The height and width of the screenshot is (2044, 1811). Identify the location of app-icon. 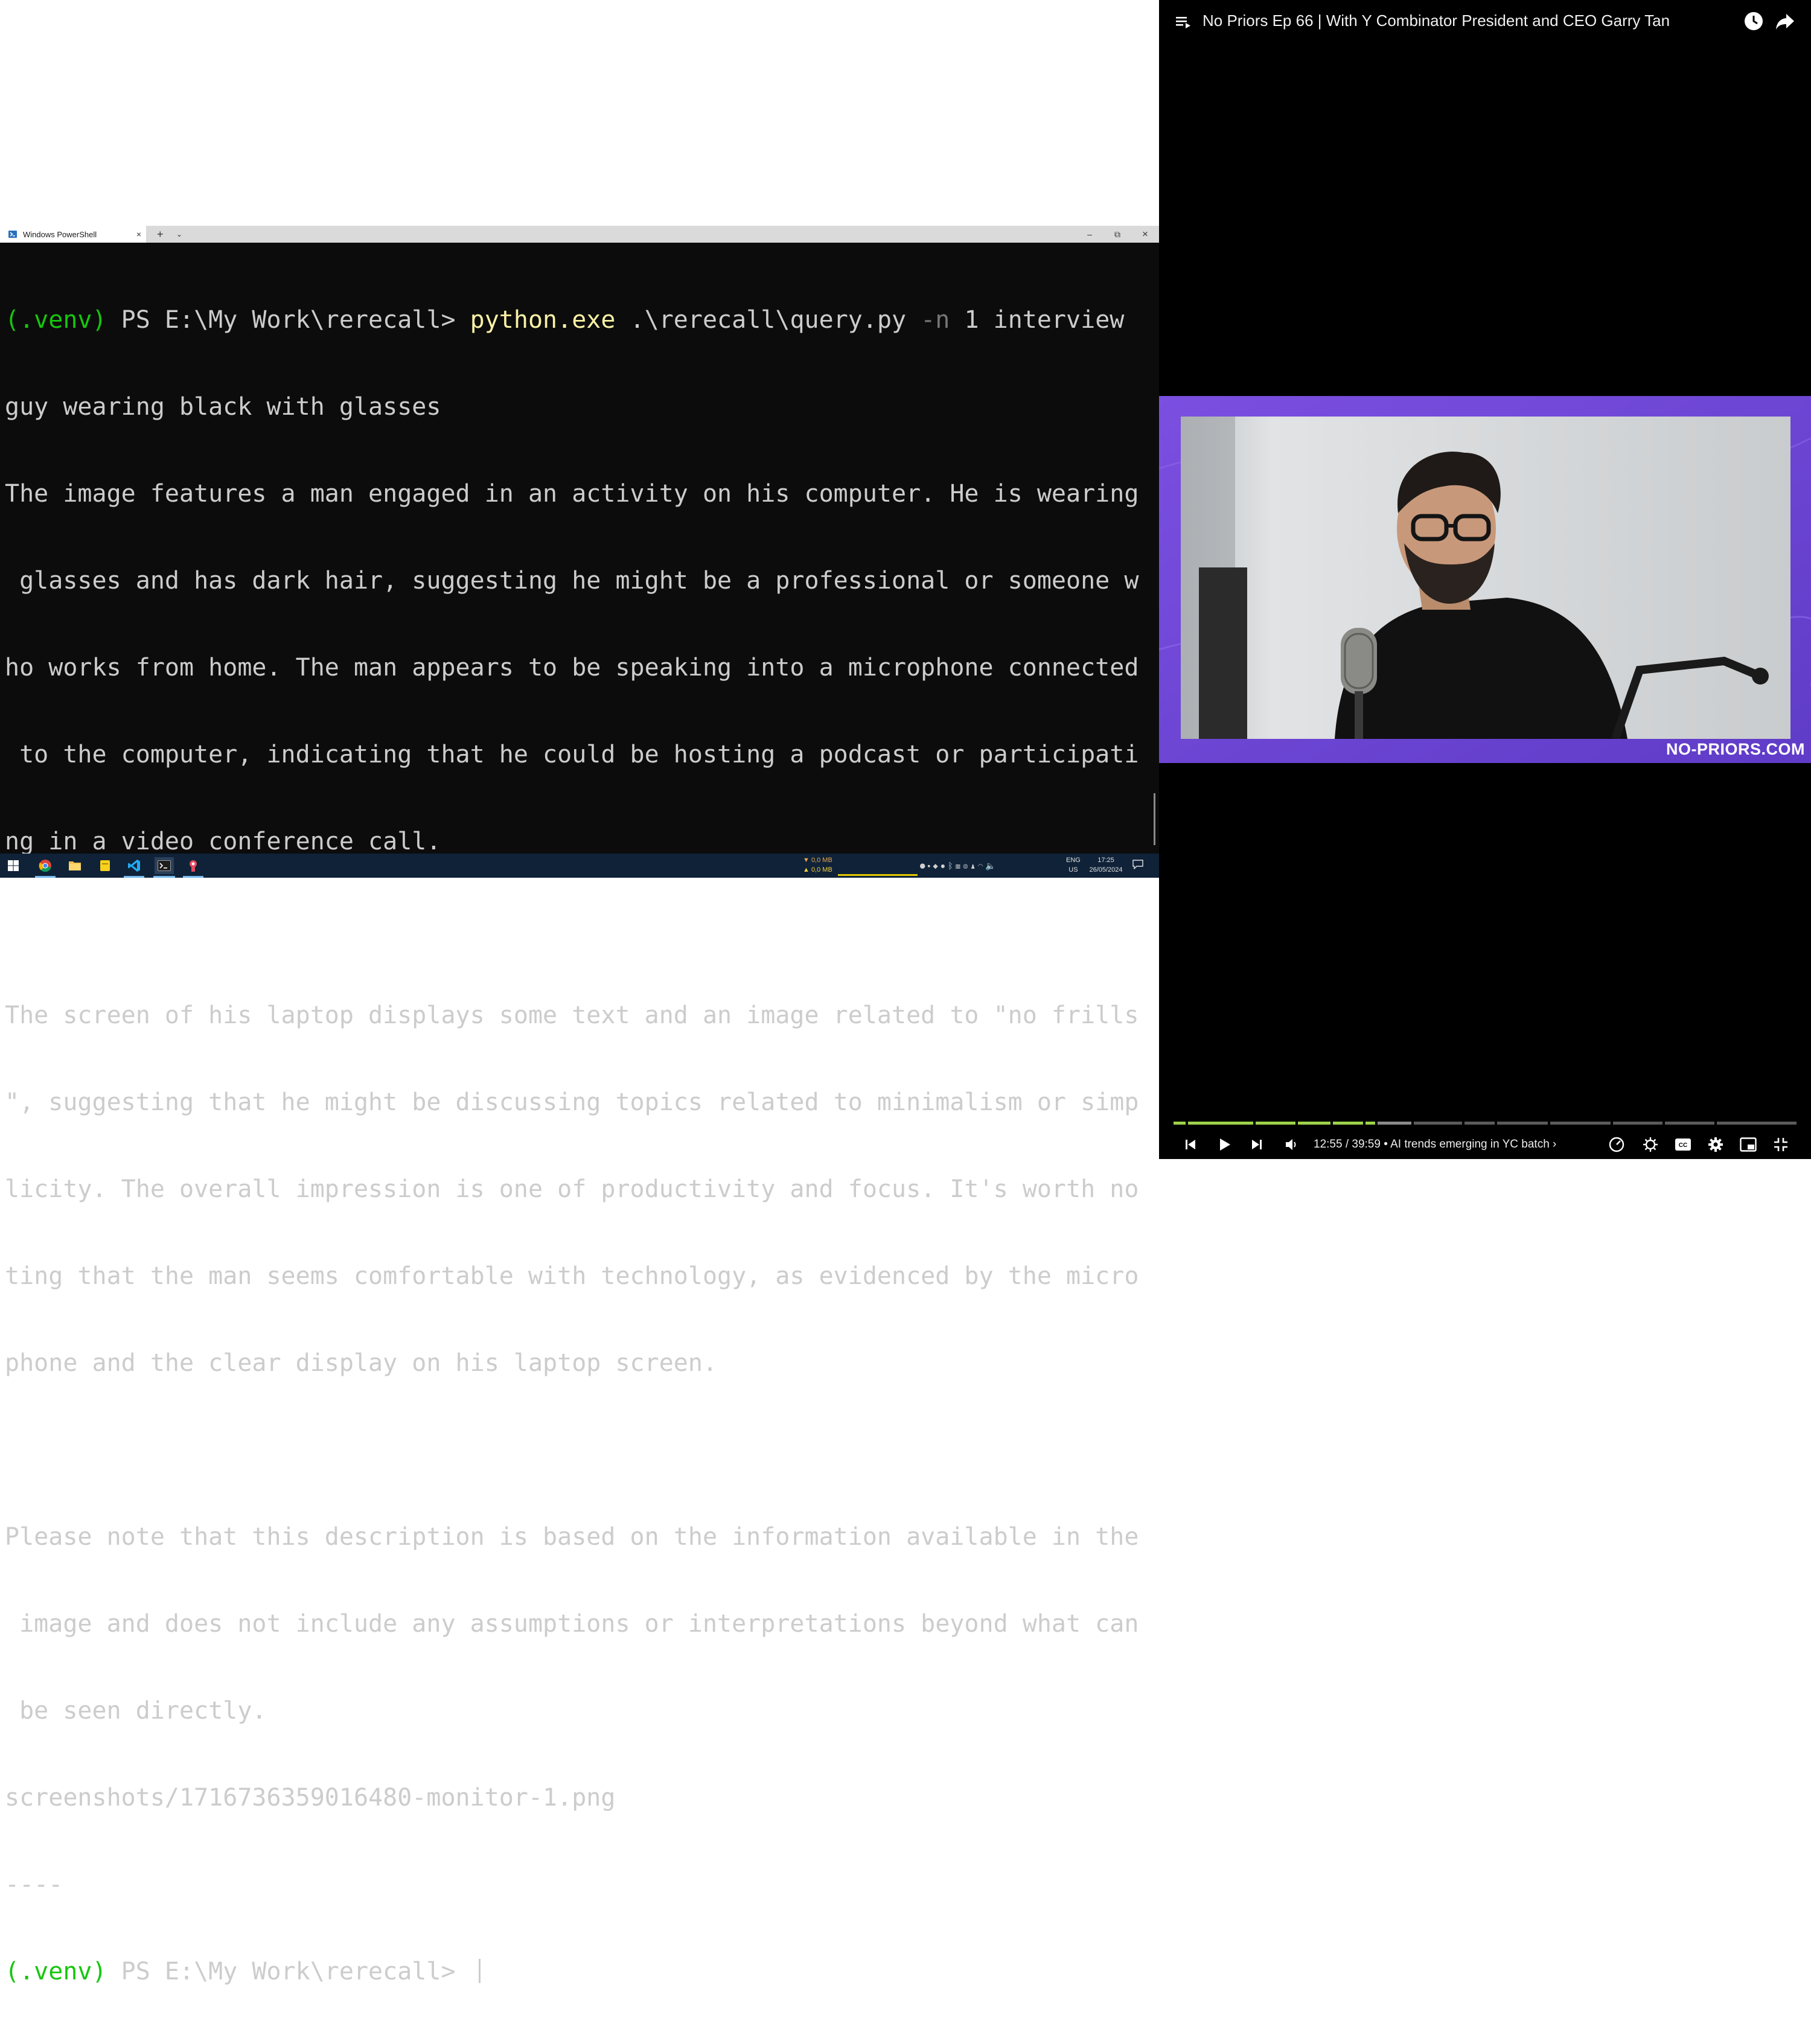
(193, 865).